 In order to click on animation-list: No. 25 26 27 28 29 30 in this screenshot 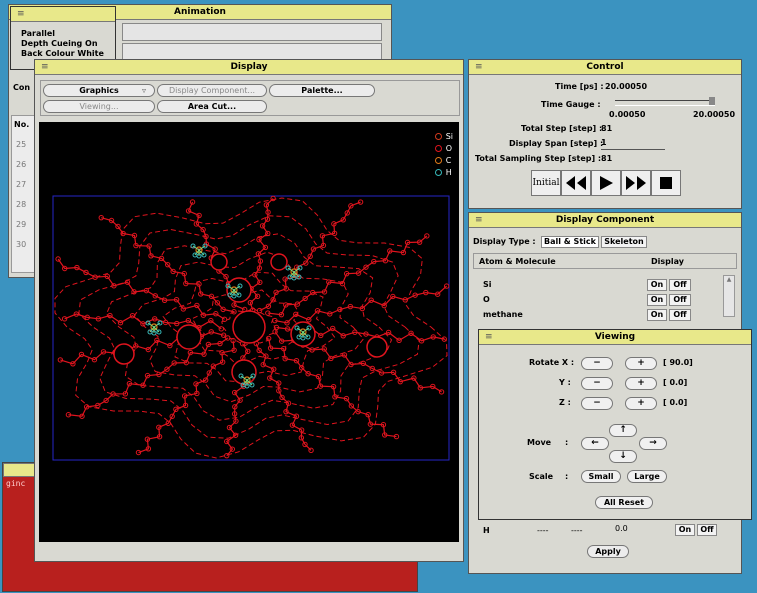, I will do `click(23, 194)`.